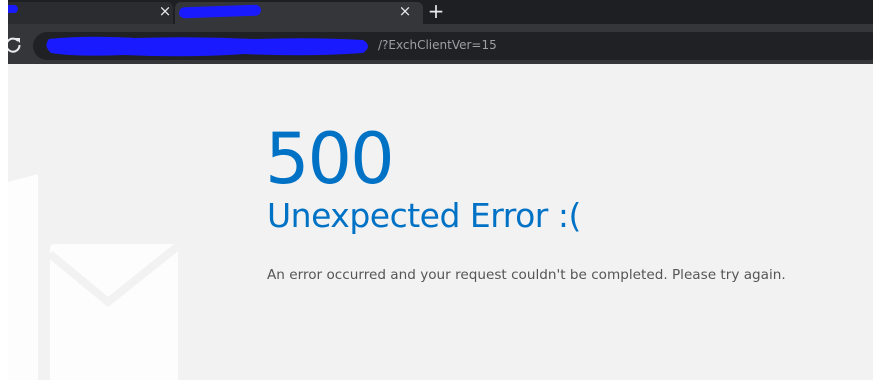 Image resolution: width=873 pixels, height=380 pixels. What do you see at coordinates (16, 45) in the screenshot?
I see `reload-icon` at bounding box center [16, 45].